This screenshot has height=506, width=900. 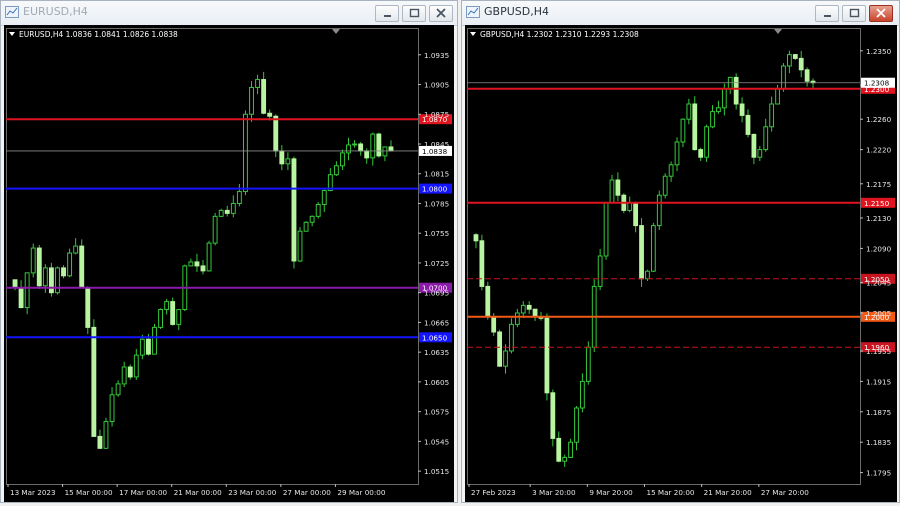 I want to click on y-tick-label: 1.1795, so click(x=878, y=473).